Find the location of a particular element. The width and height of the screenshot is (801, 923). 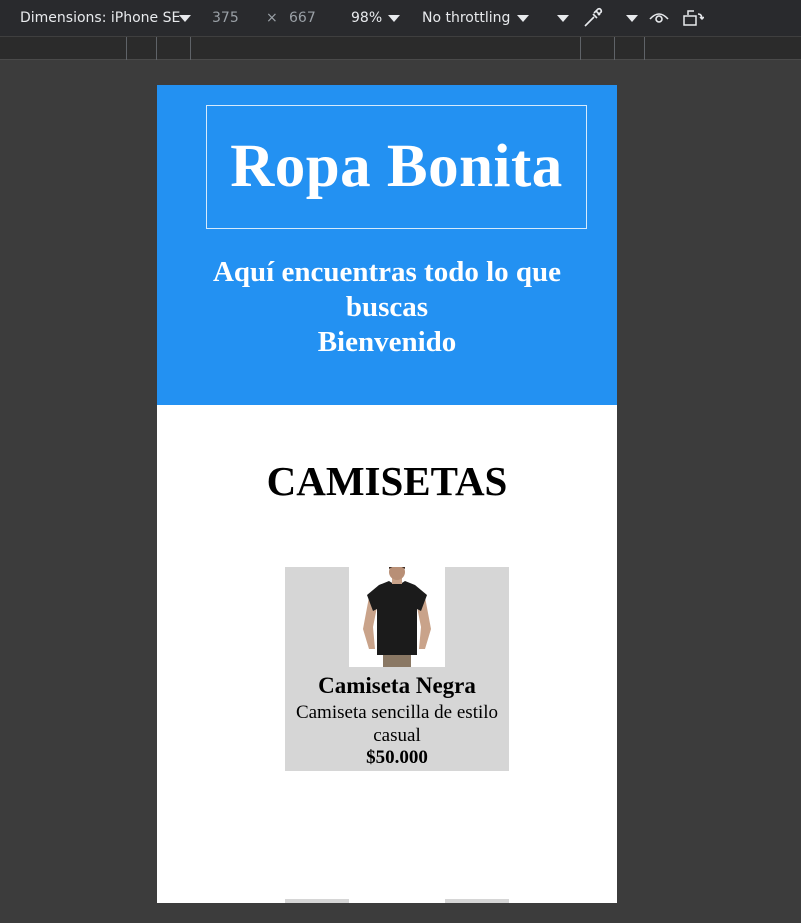

rotate-icon is located at coordinates (693, 20).